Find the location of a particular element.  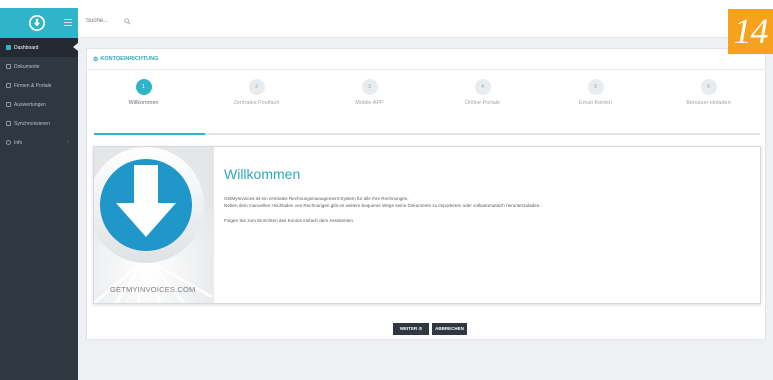

sidebar-item-label: Dokumente is located at coordinates (27, 66).